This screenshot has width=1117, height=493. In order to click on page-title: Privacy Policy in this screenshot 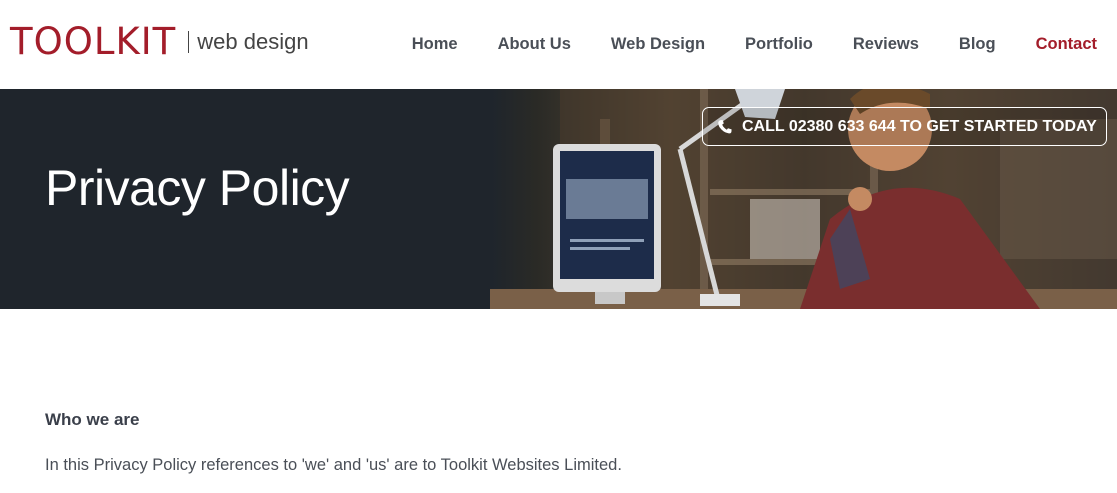, I will do `click(197, 188)`.